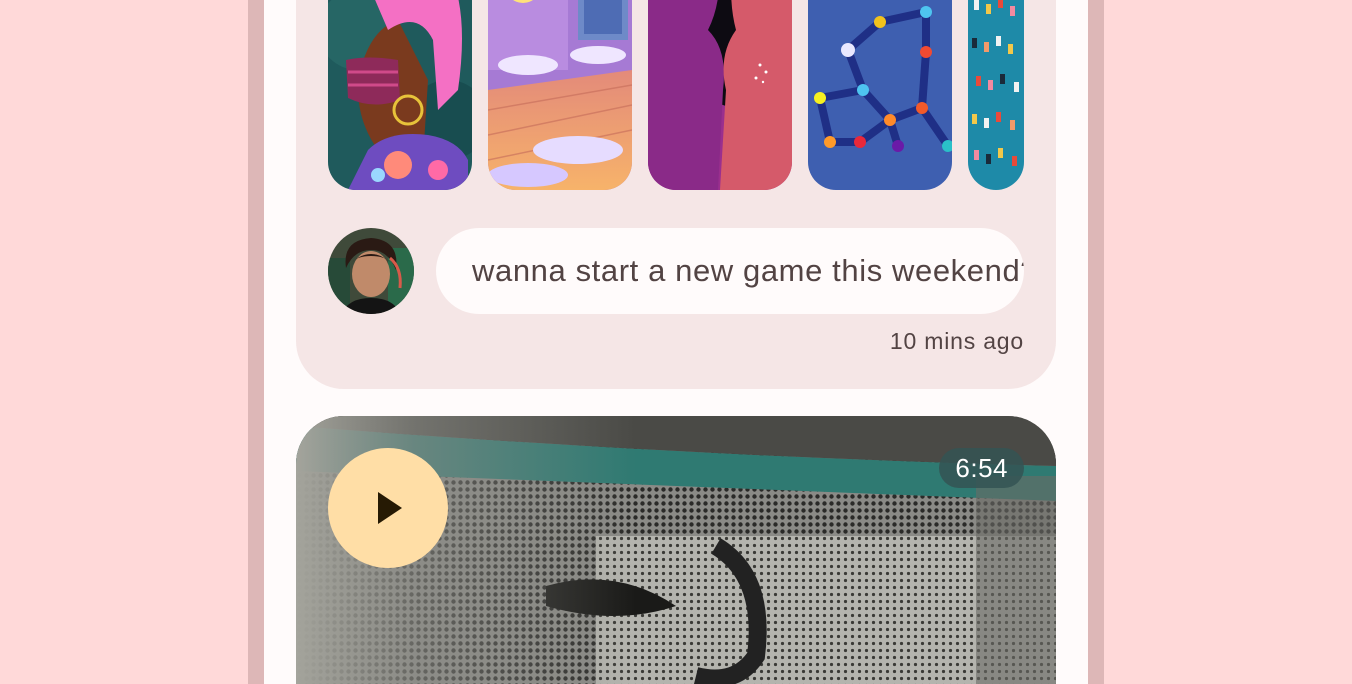 The image size is (1352, 684). I want to click on play-button, so click(388, 508).